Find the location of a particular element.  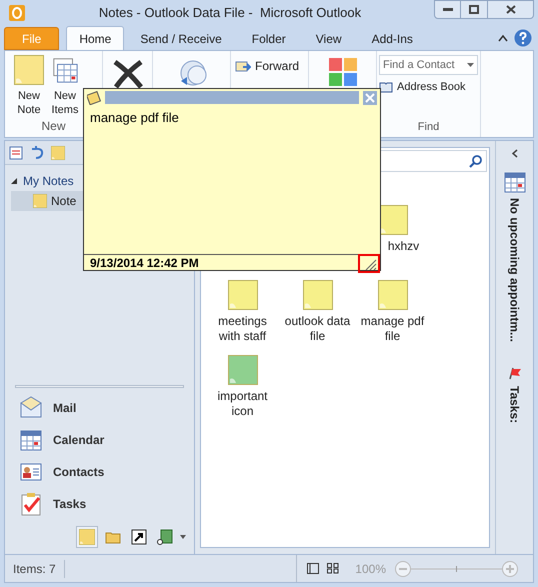

delete-x-icon is located at coordinates (128, 74).